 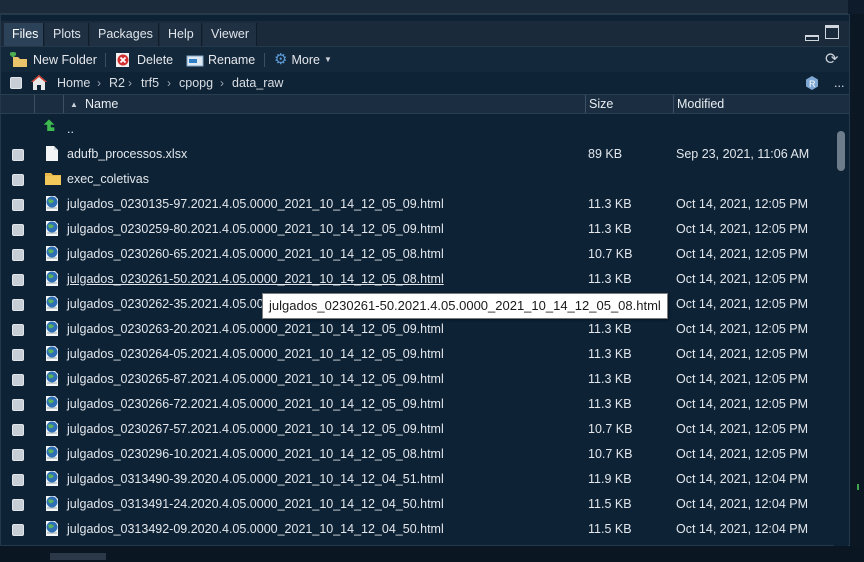 What do you see at coordinates (230, 34) in the screenshot?
I see `tab-viewer: Viewer` at bounding box center [230, 34].